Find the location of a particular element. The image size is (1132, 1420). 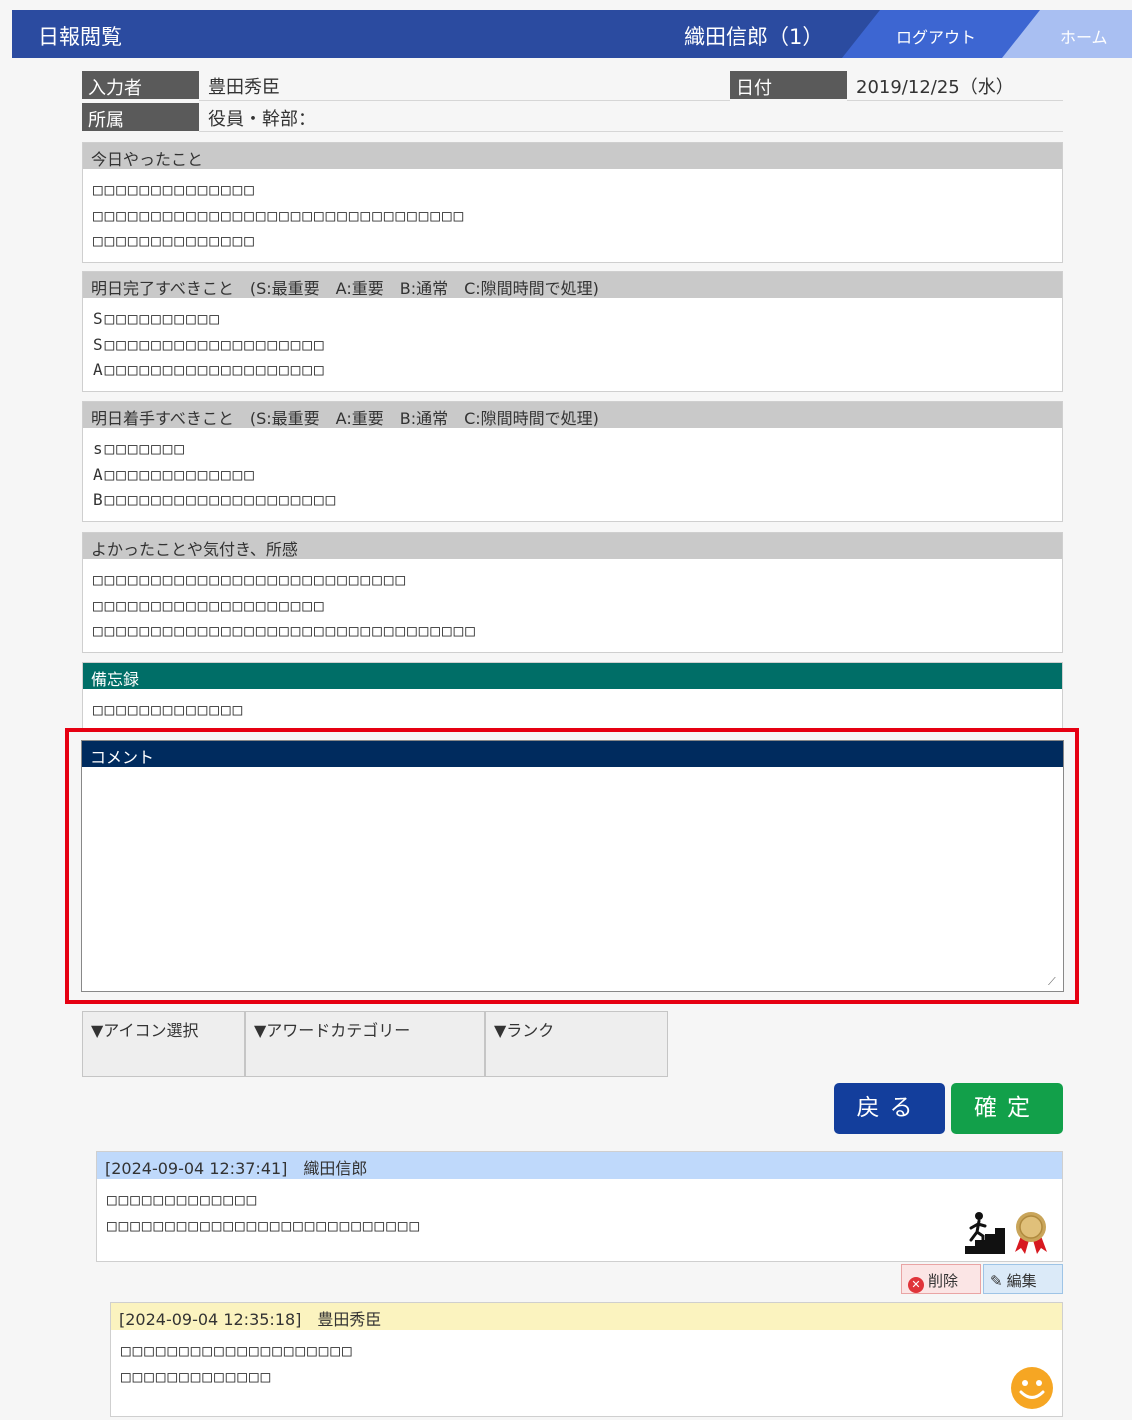

comment-body: □□□□□□□□□□□□□□□□□□□□ □□□□□□□□□□□□□ is located at coordinates (586, 1359).